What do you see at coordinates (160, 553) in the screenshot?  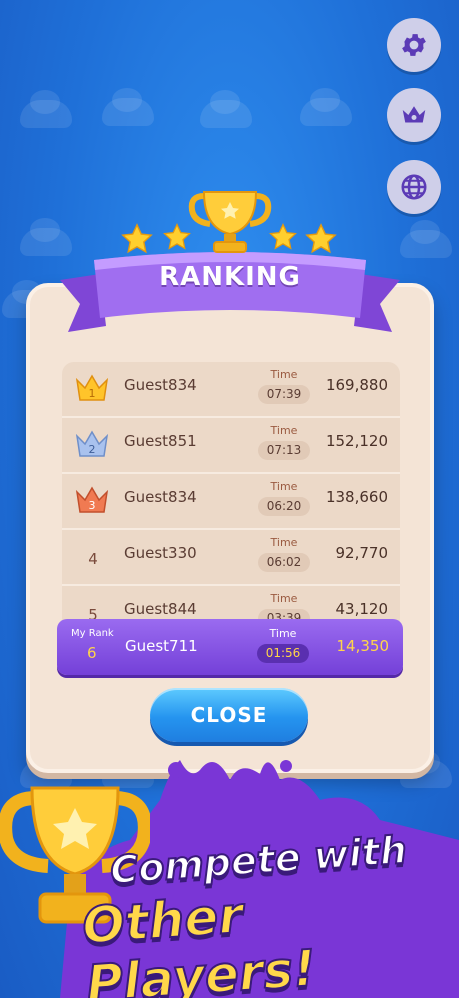 I see `player-name: Guest330` at bounding box center [160, 553].